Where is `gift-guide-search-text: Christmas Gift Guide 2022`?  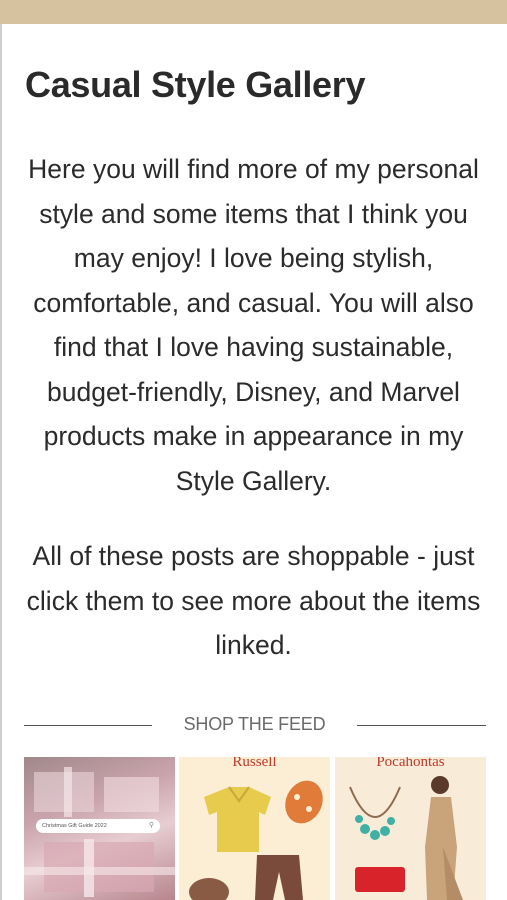
gift-guide-search-text: Christmas Gift Guide 2022 is located at coordinates (74, 826).